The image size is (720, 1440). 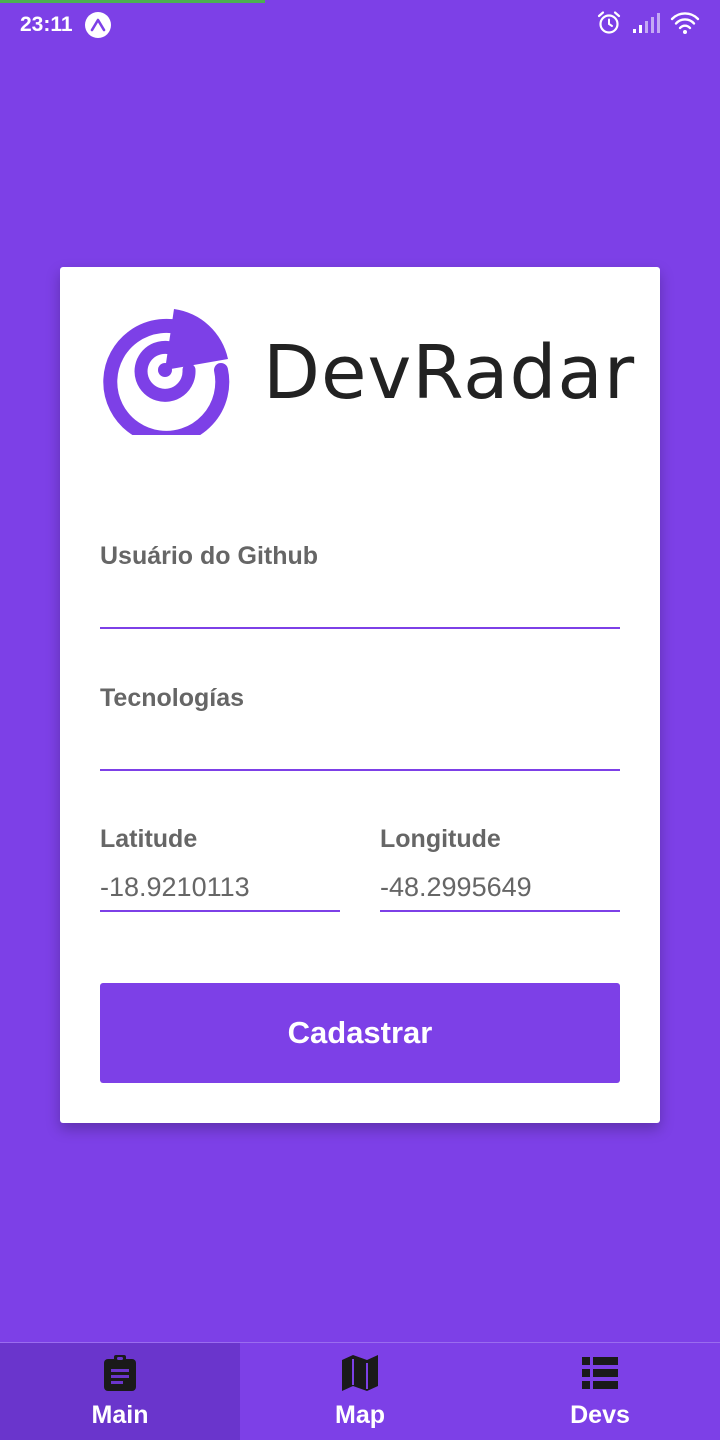 I want to click on github-field: Usuário do Github, so click(x=360, y=585).